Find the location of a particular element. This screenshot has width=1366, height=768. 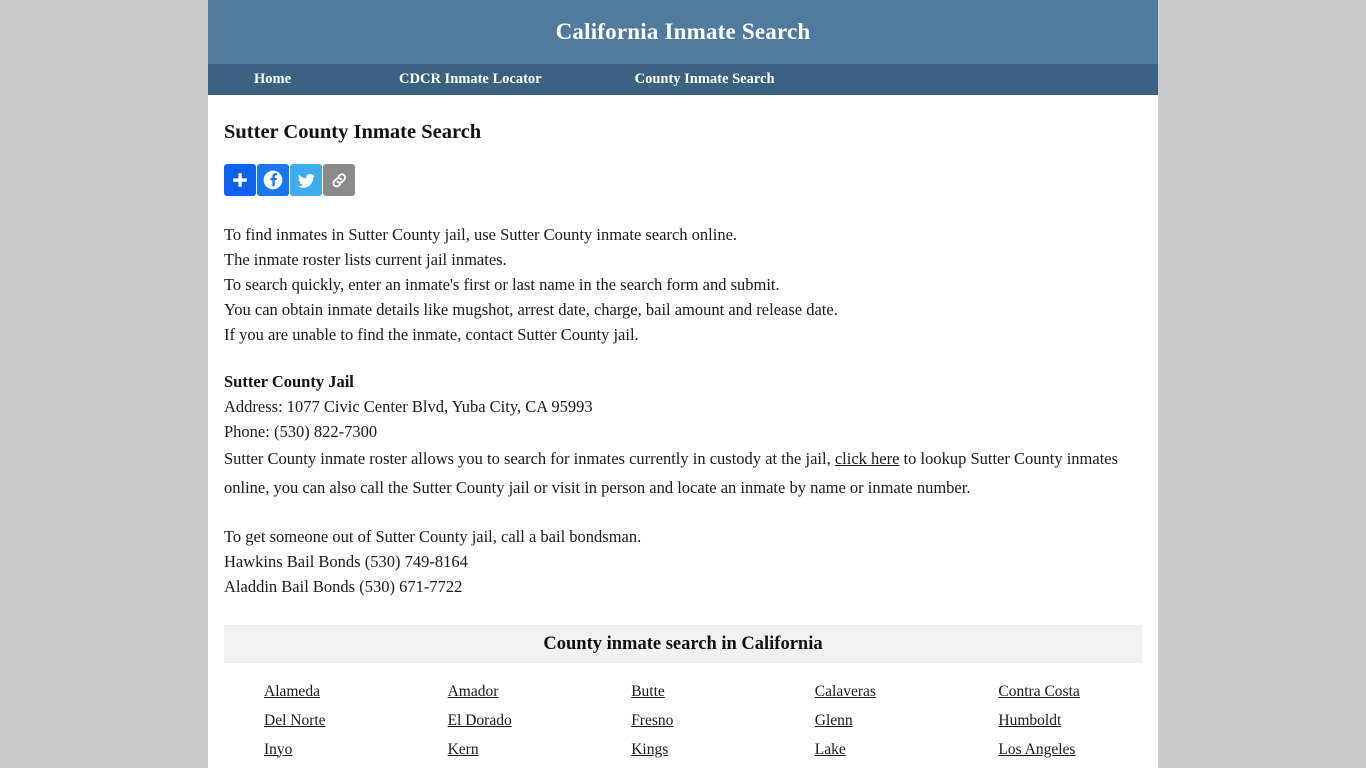

county-section-header: County inmate search in California is located at coordinates (683, 644).